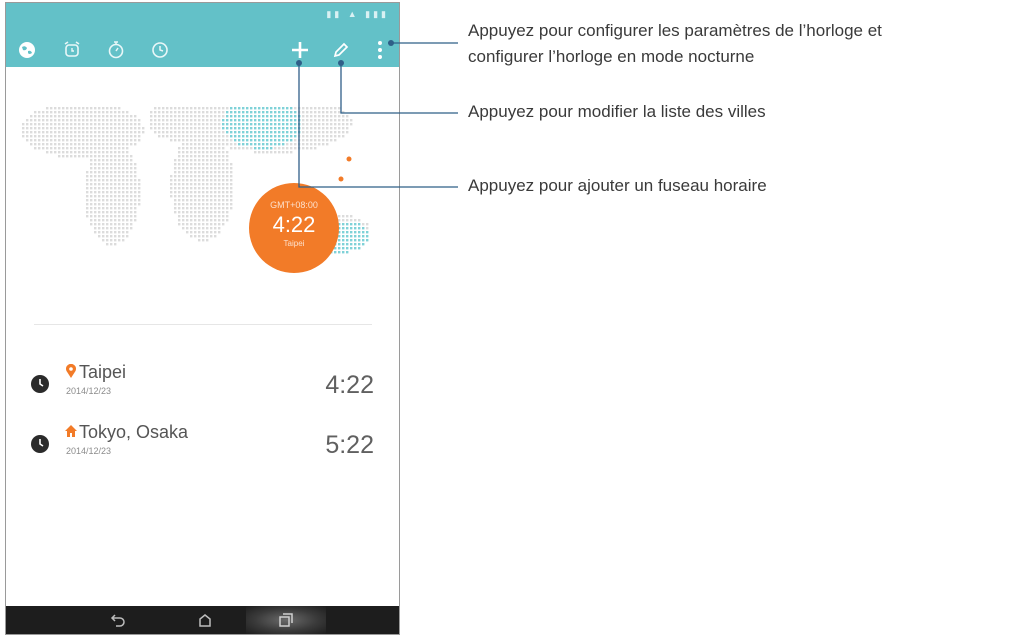 The height and width of the screenshot is (635, 1012). What do you see at coordinates (377, 114) in the screenshot?
I see `callout-lines` at bounding box center [377, 114].